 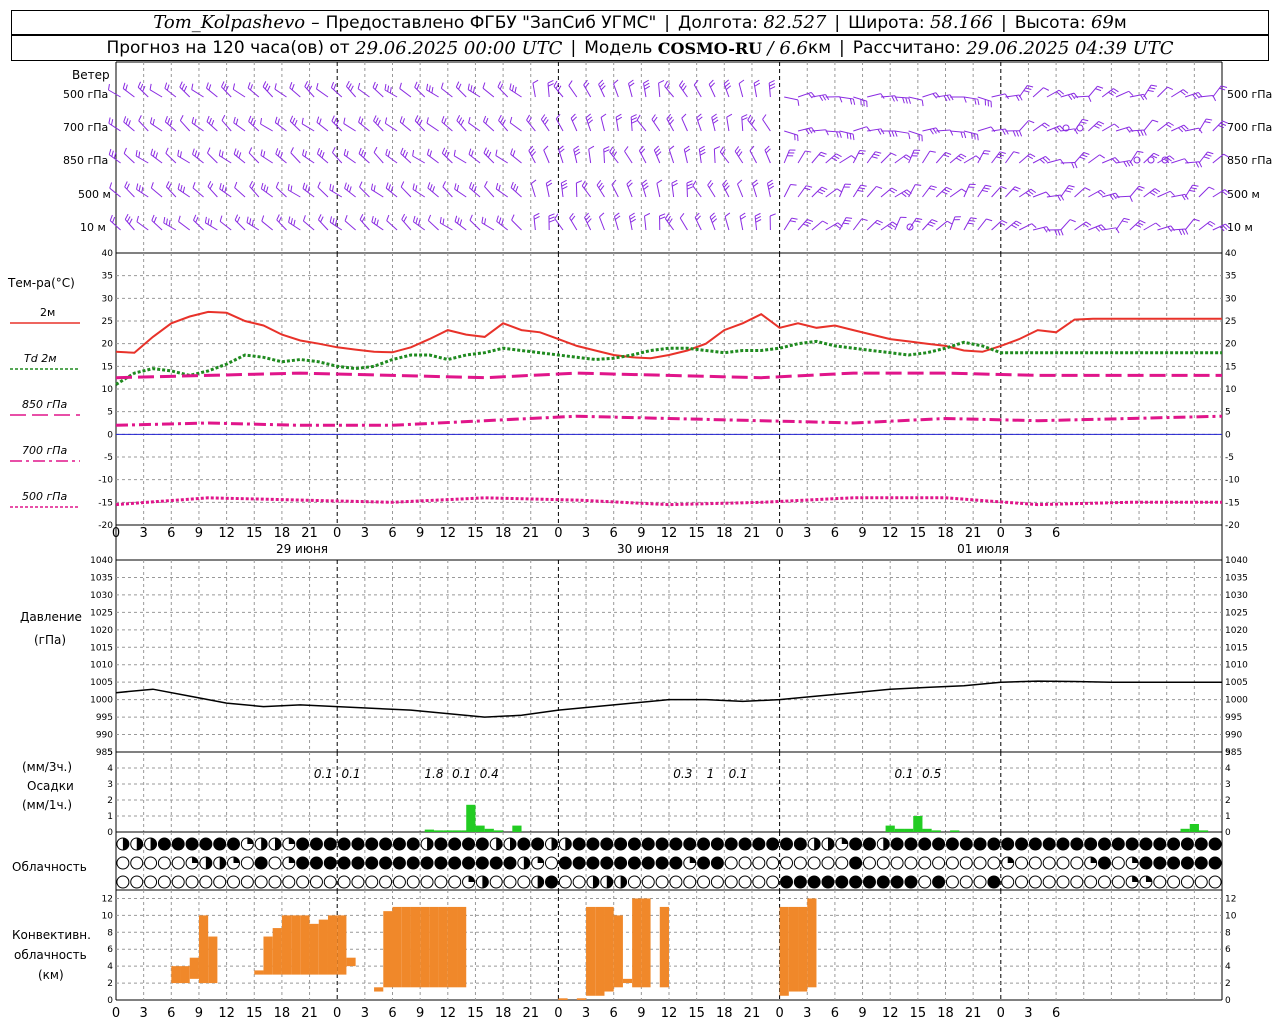 I want to click on hour-tick-label: 3, so click(x=586, y=533).